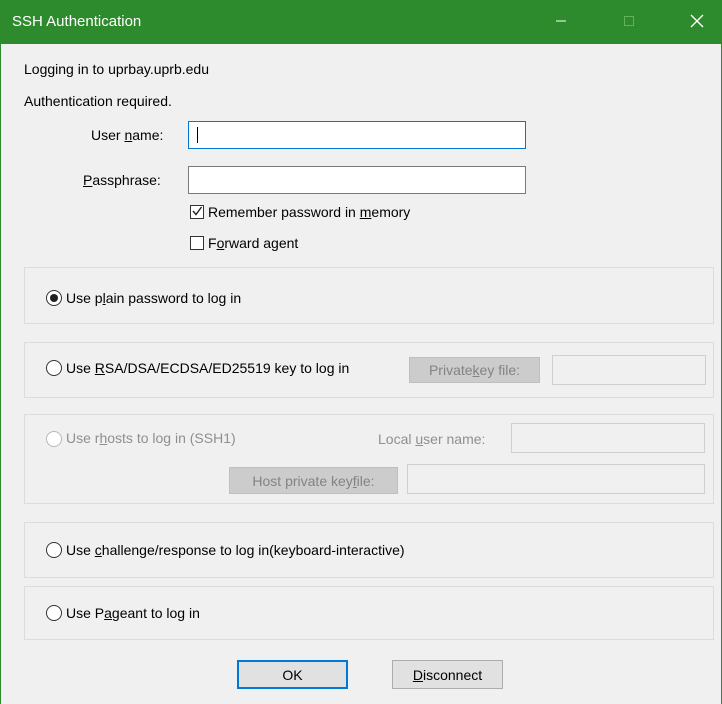 The width and height of the screenshot is (722, 704). Describe the element at coordinates (54, 550) in the screenshot. I see `challenge-response-radio` at that location.